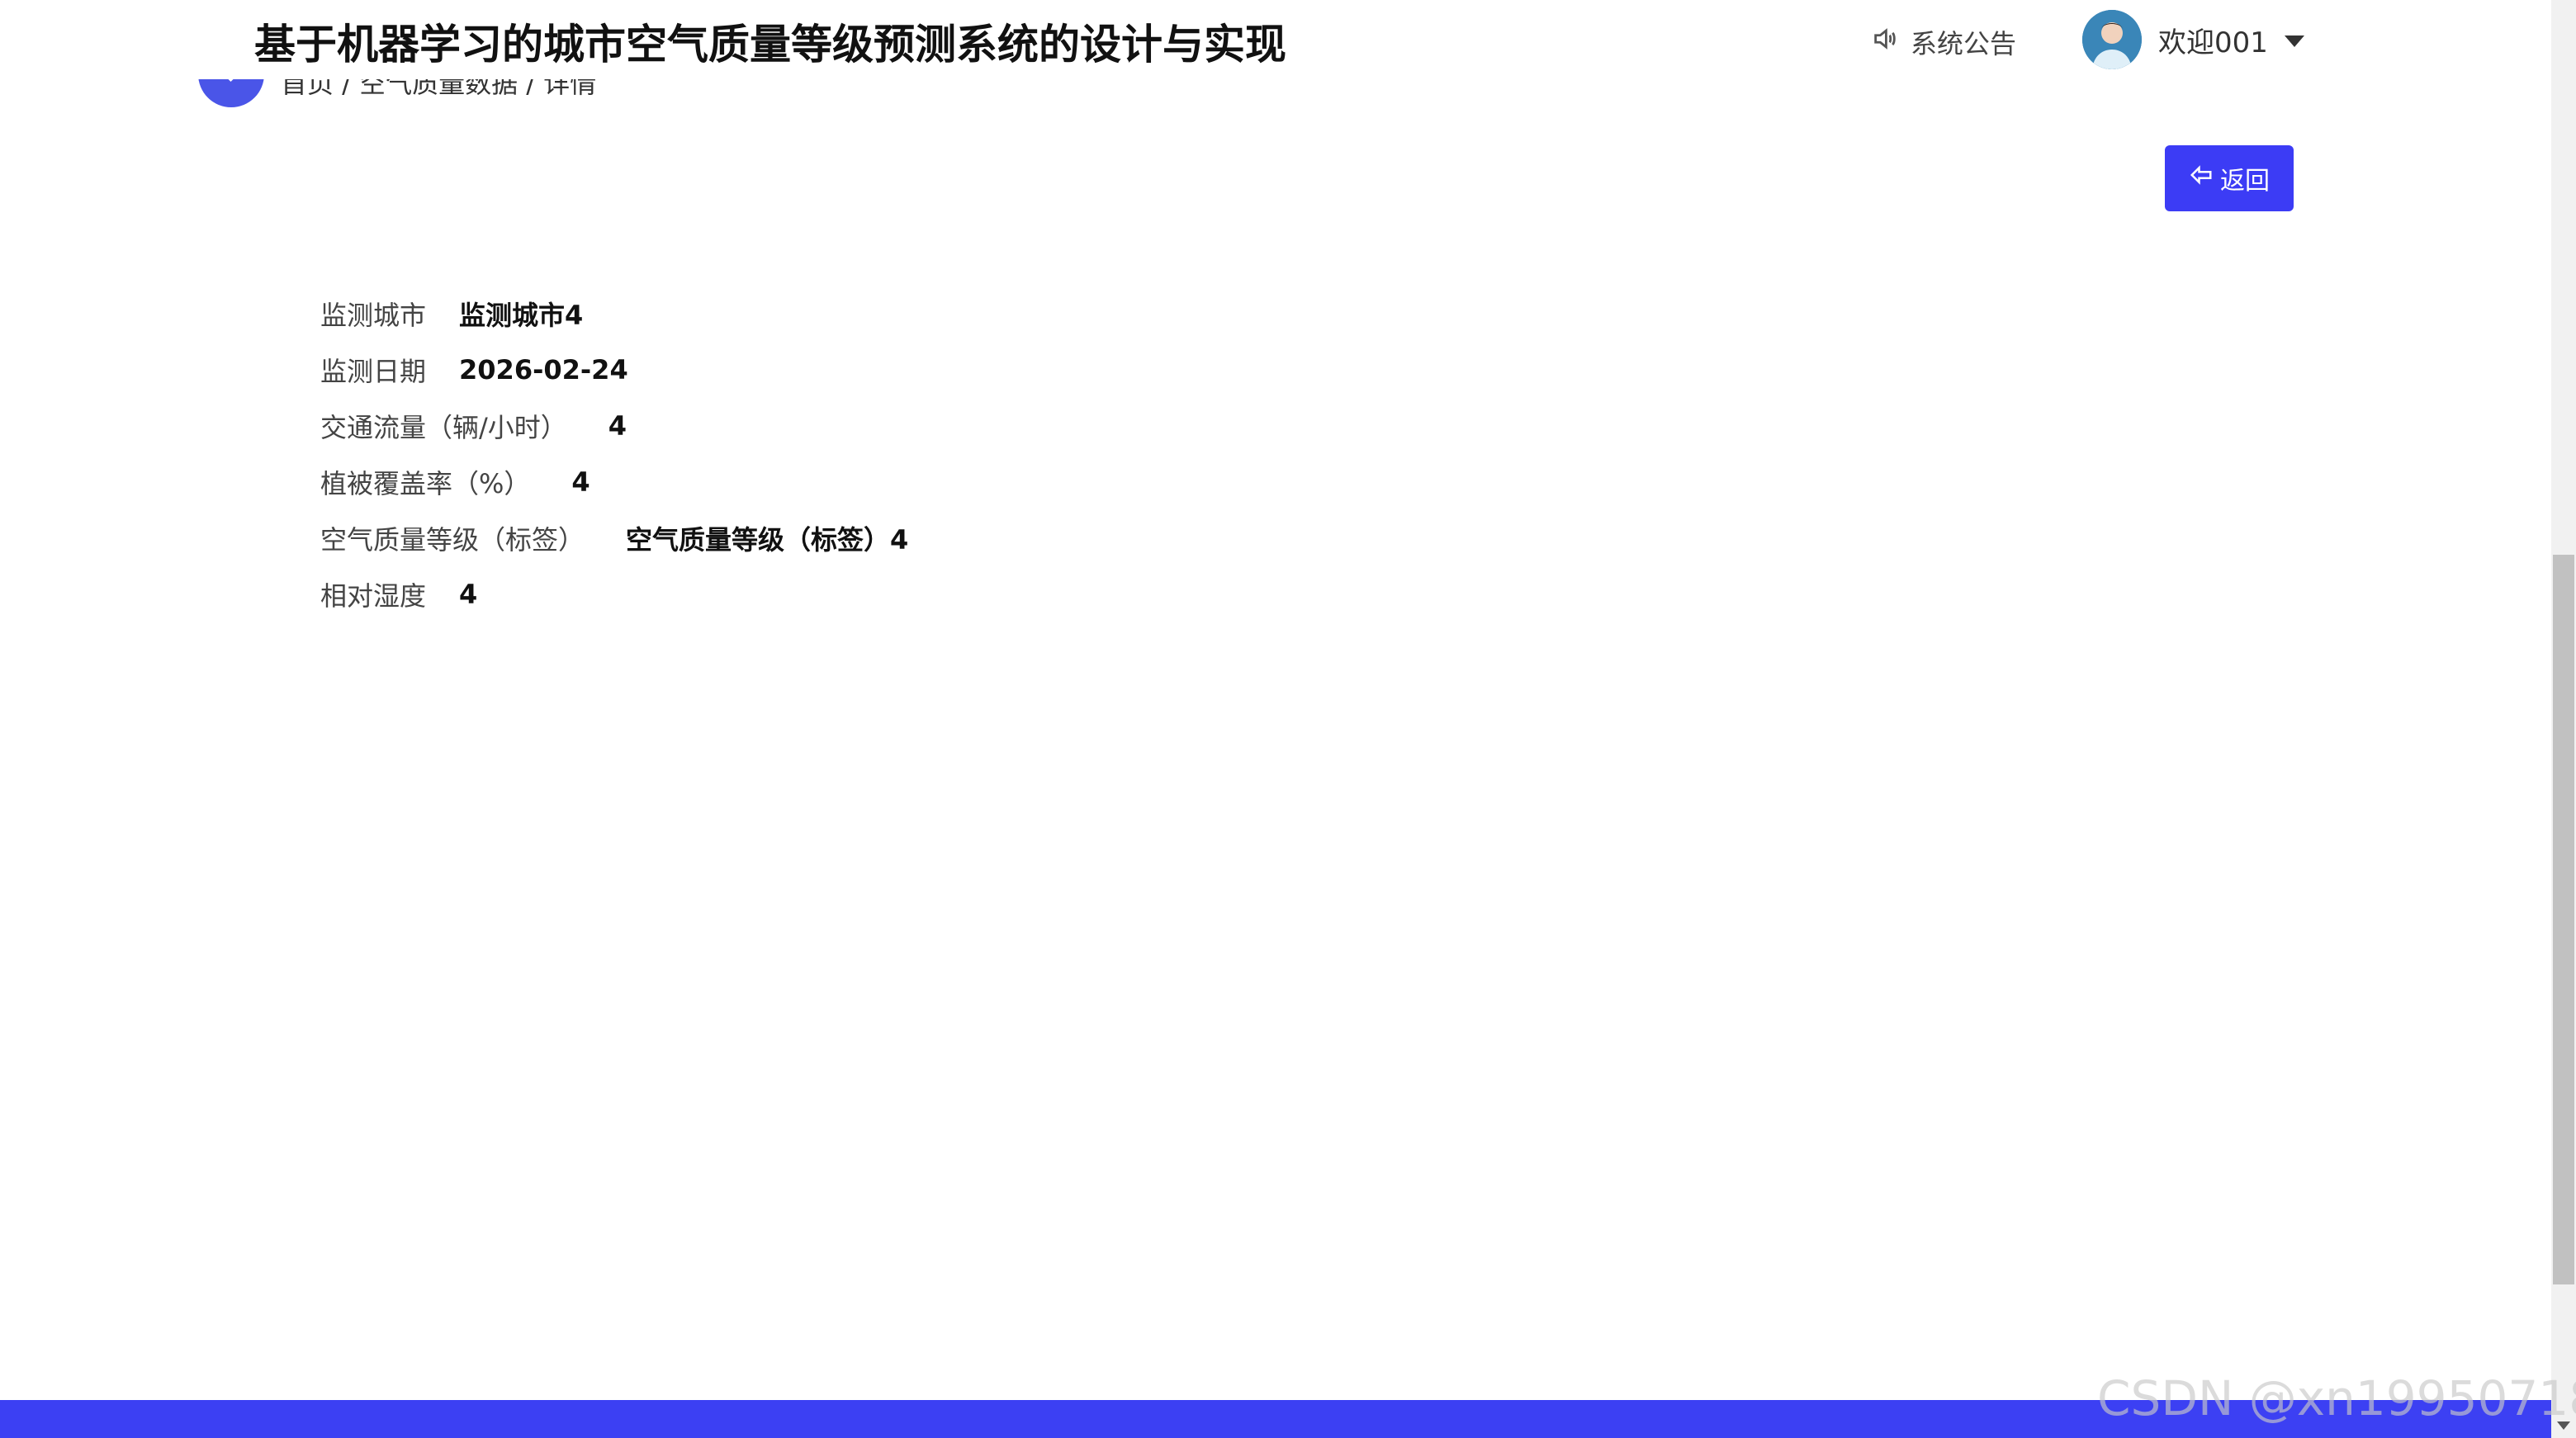 Image resolution: width=2576 pixels, height=1438 pixels. I want to click on detail-value: 2026-02-24, so click(543, 370).